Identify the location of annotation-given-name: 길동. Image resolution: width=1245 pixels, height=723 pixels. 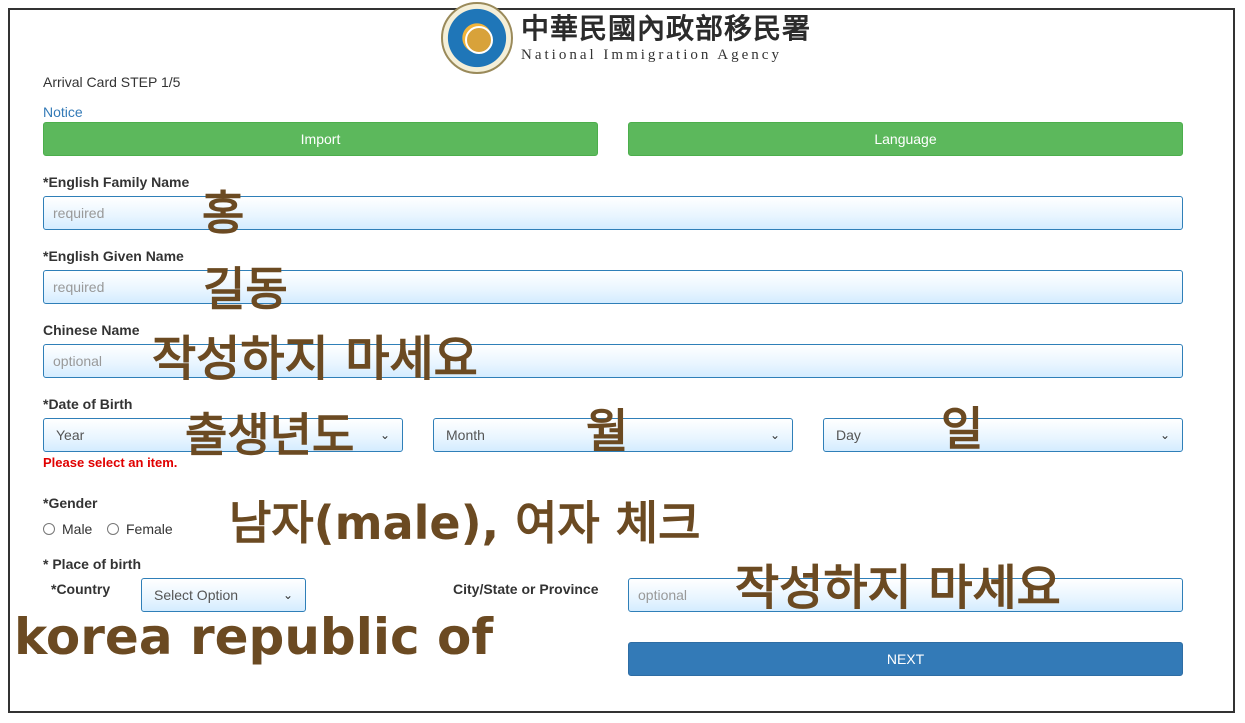
(245, 289).